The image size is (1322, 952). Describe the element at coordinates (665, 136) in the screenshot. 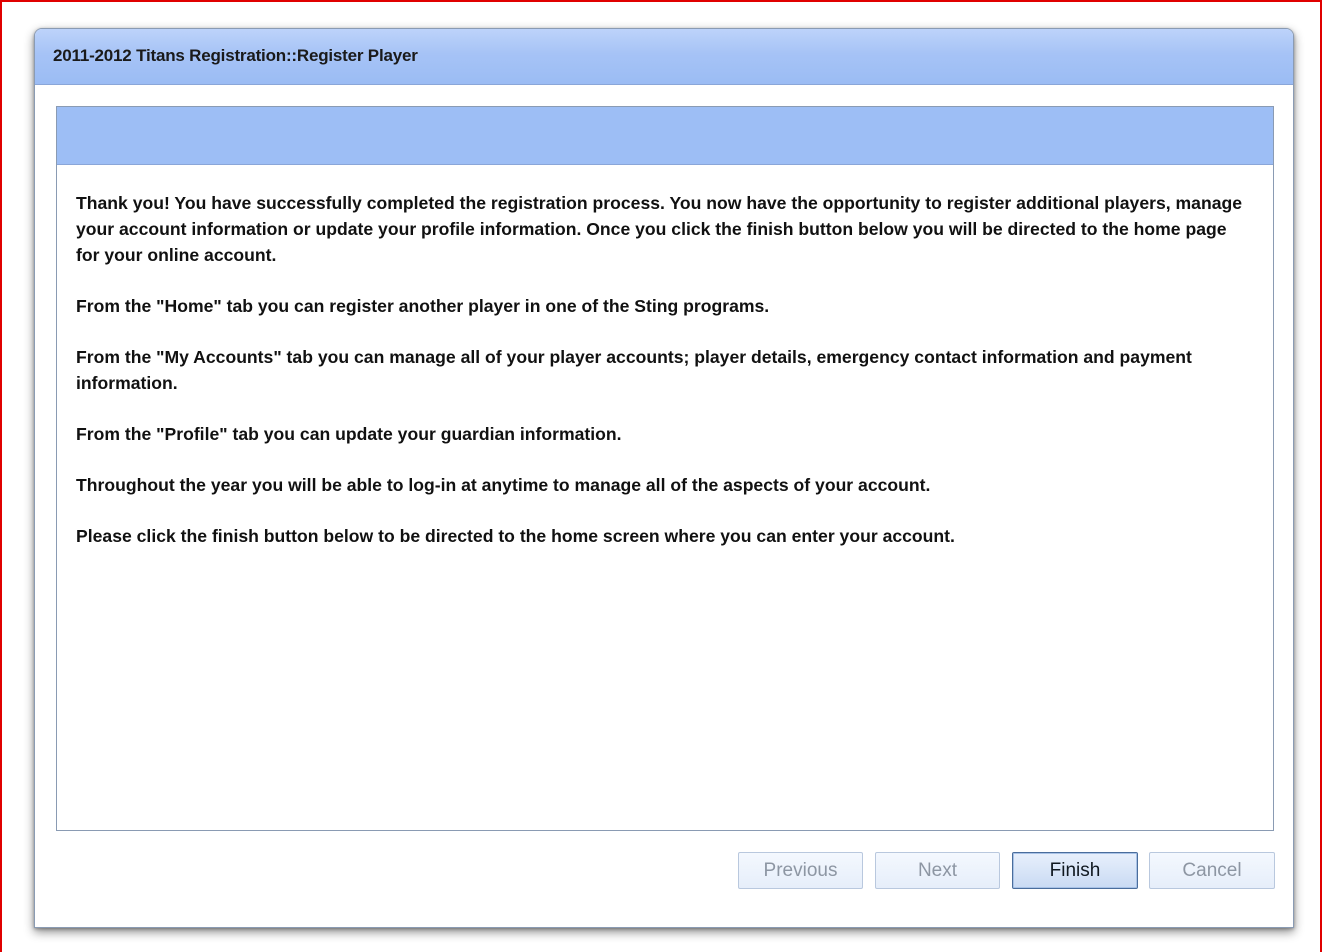

I see `panel-header` at that location.